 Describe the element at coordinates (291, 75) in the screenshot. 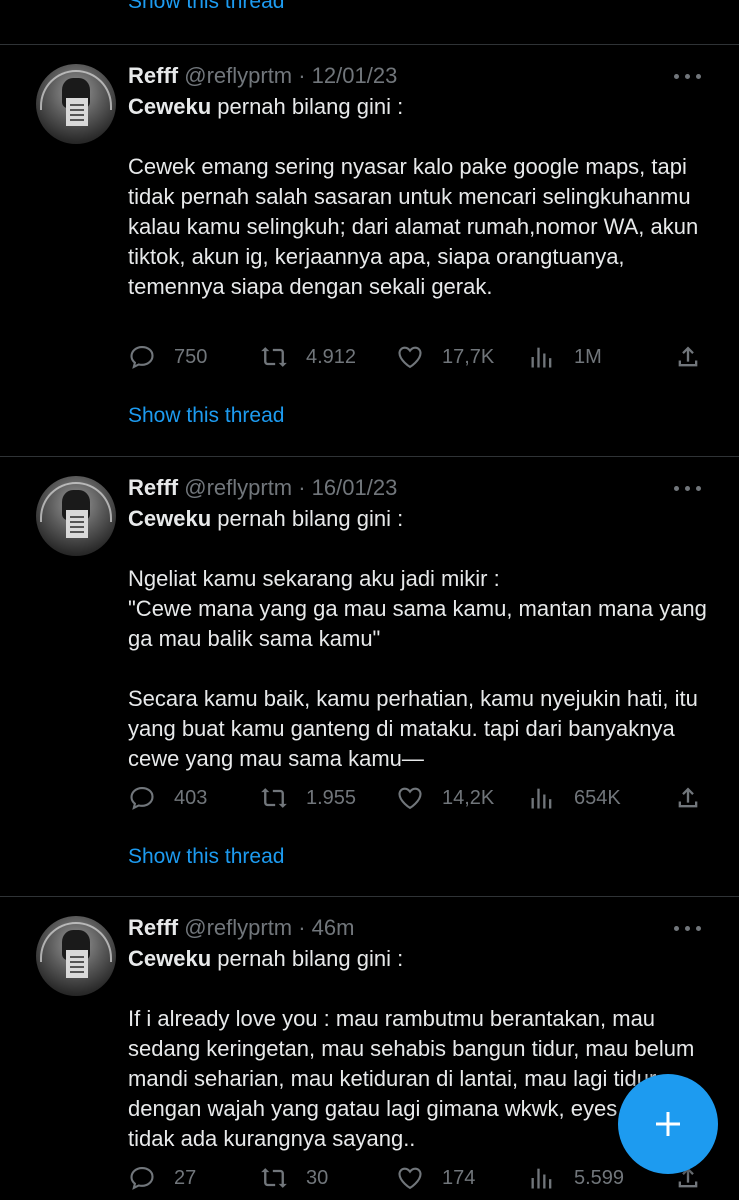

I see `handle-date: @reflyprtm · 12/01/23` at that location.